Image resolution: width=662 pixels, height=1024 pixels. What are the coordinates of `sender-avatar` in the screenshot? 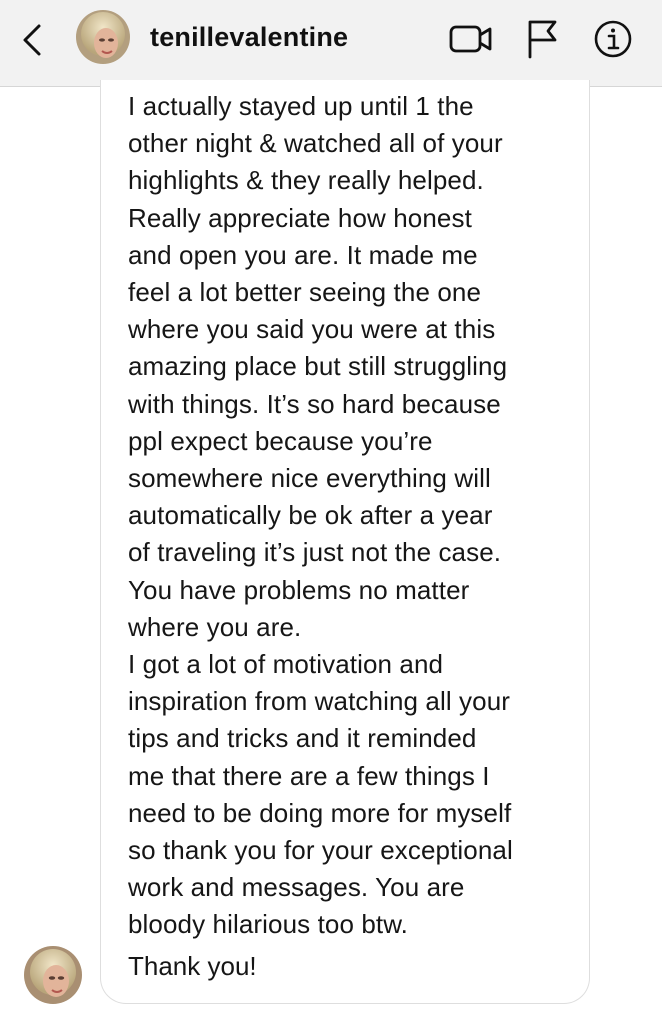 It's located at (53, 975).